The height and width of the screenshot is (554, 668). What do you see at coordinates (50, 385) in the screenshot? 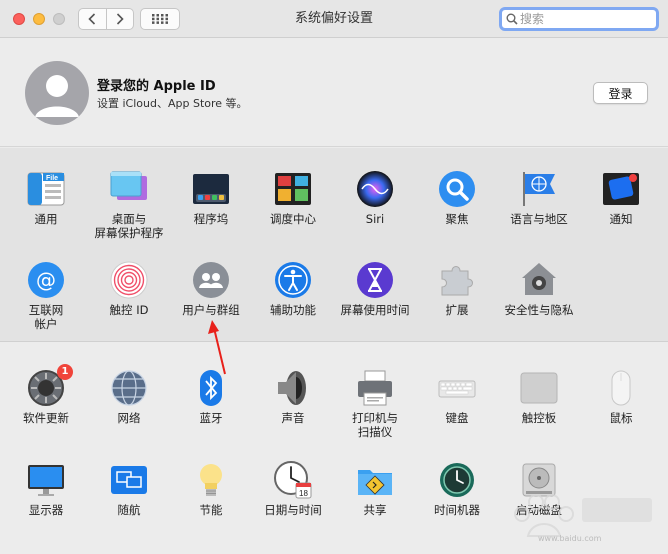
I see `software-update-icon: 1` at bounding box center [50, 385].